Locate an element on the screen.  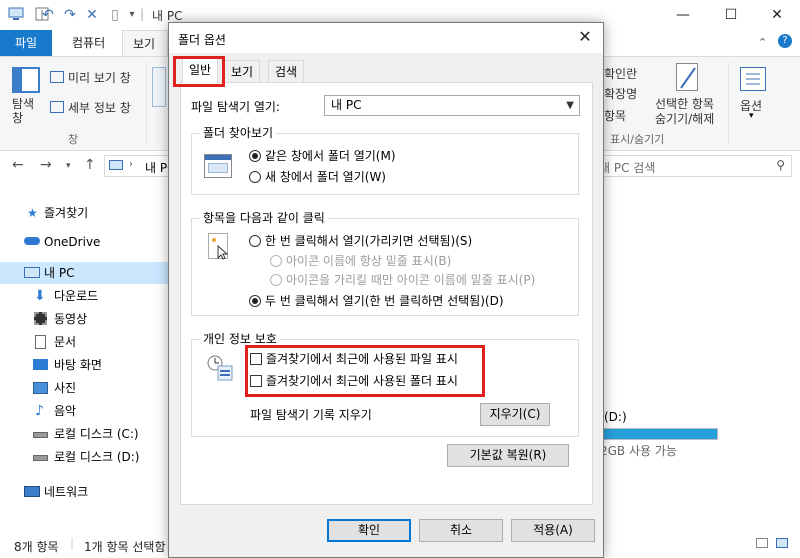
back-icon: ← is located at coordinates (18, 165).